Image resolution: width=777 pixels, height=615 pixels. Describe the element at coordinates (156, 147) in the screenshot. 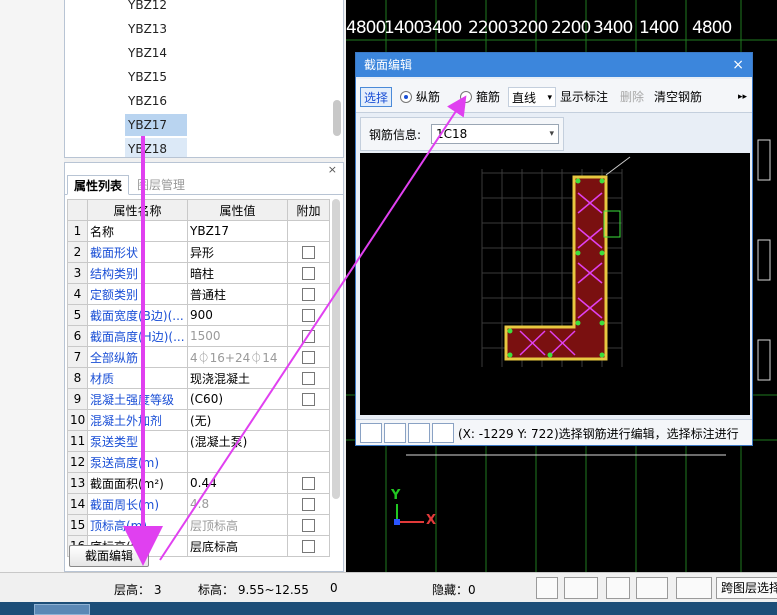

I see `tree-item: YBZ18` at that location.